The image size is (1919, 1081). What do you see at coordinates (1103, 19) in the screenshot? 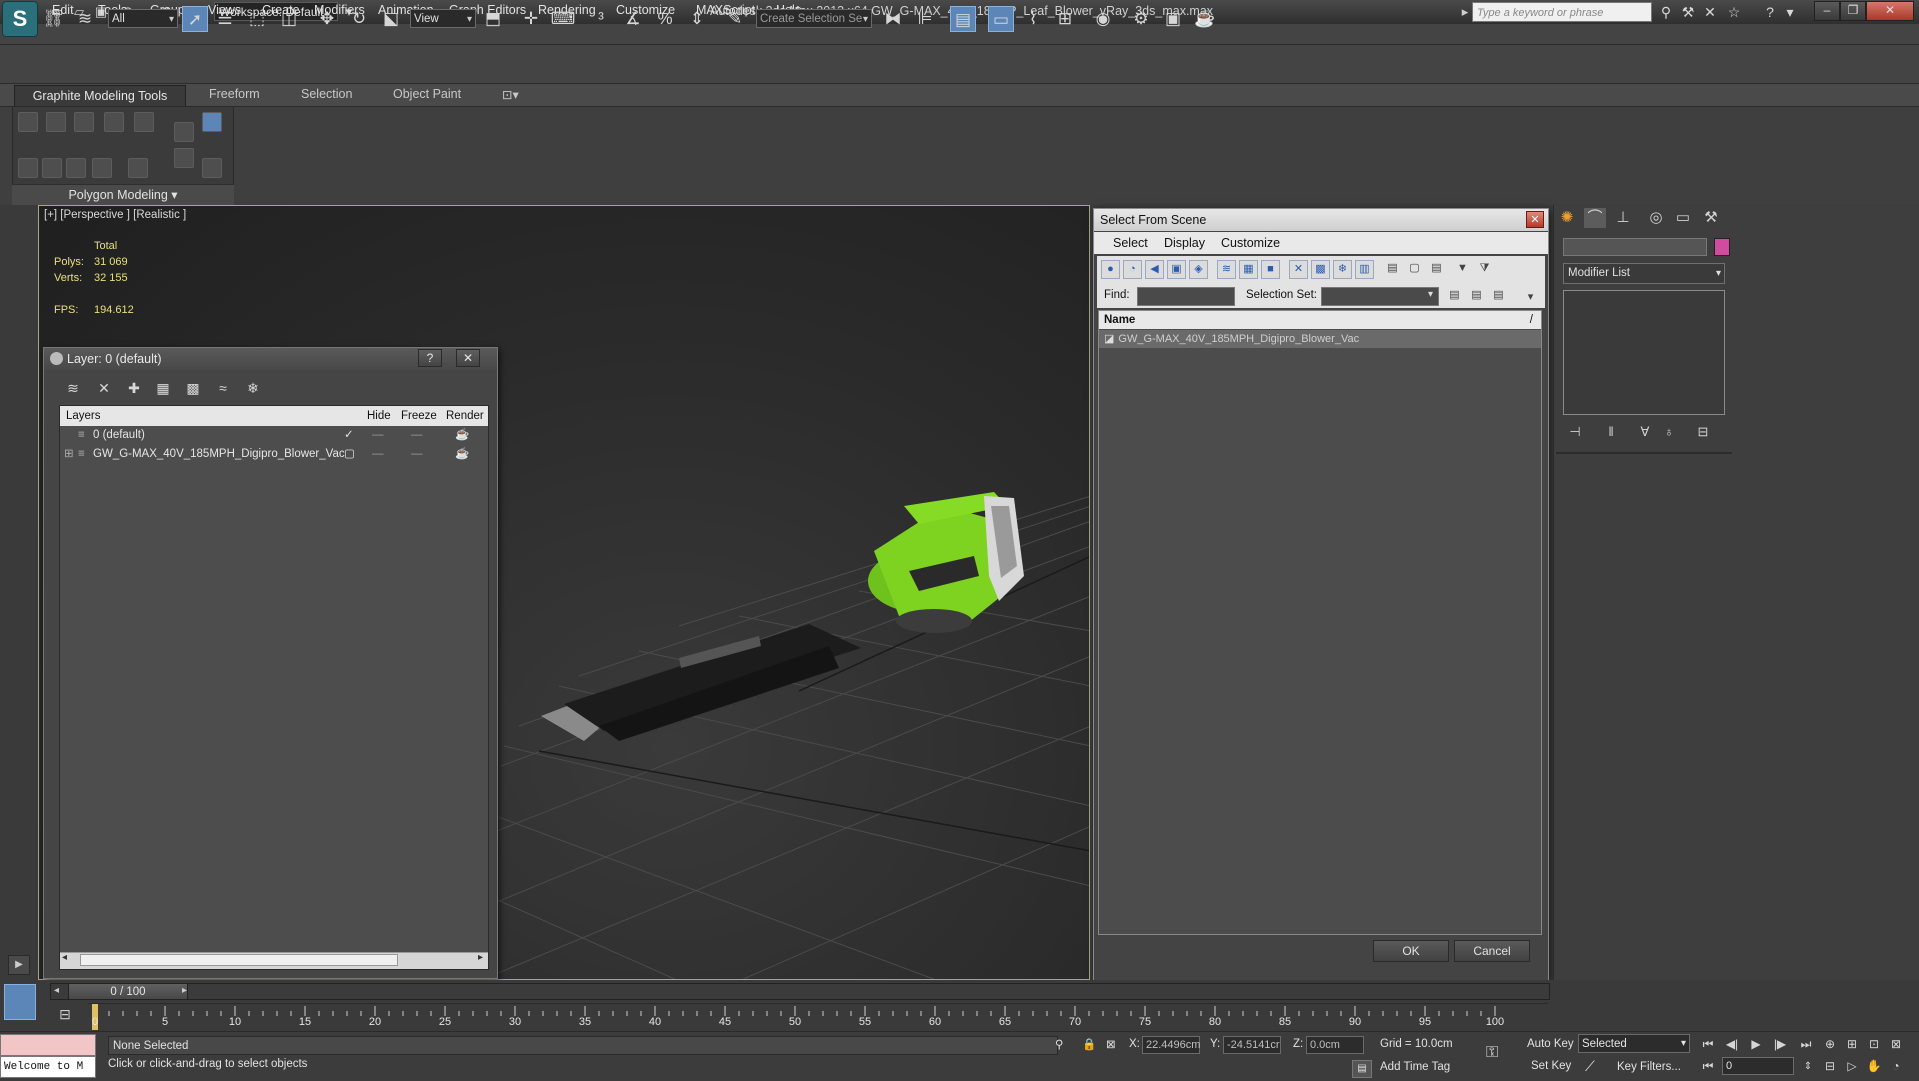
I see `material-editor-icon: ◉` at bounding box center [1103, 19].